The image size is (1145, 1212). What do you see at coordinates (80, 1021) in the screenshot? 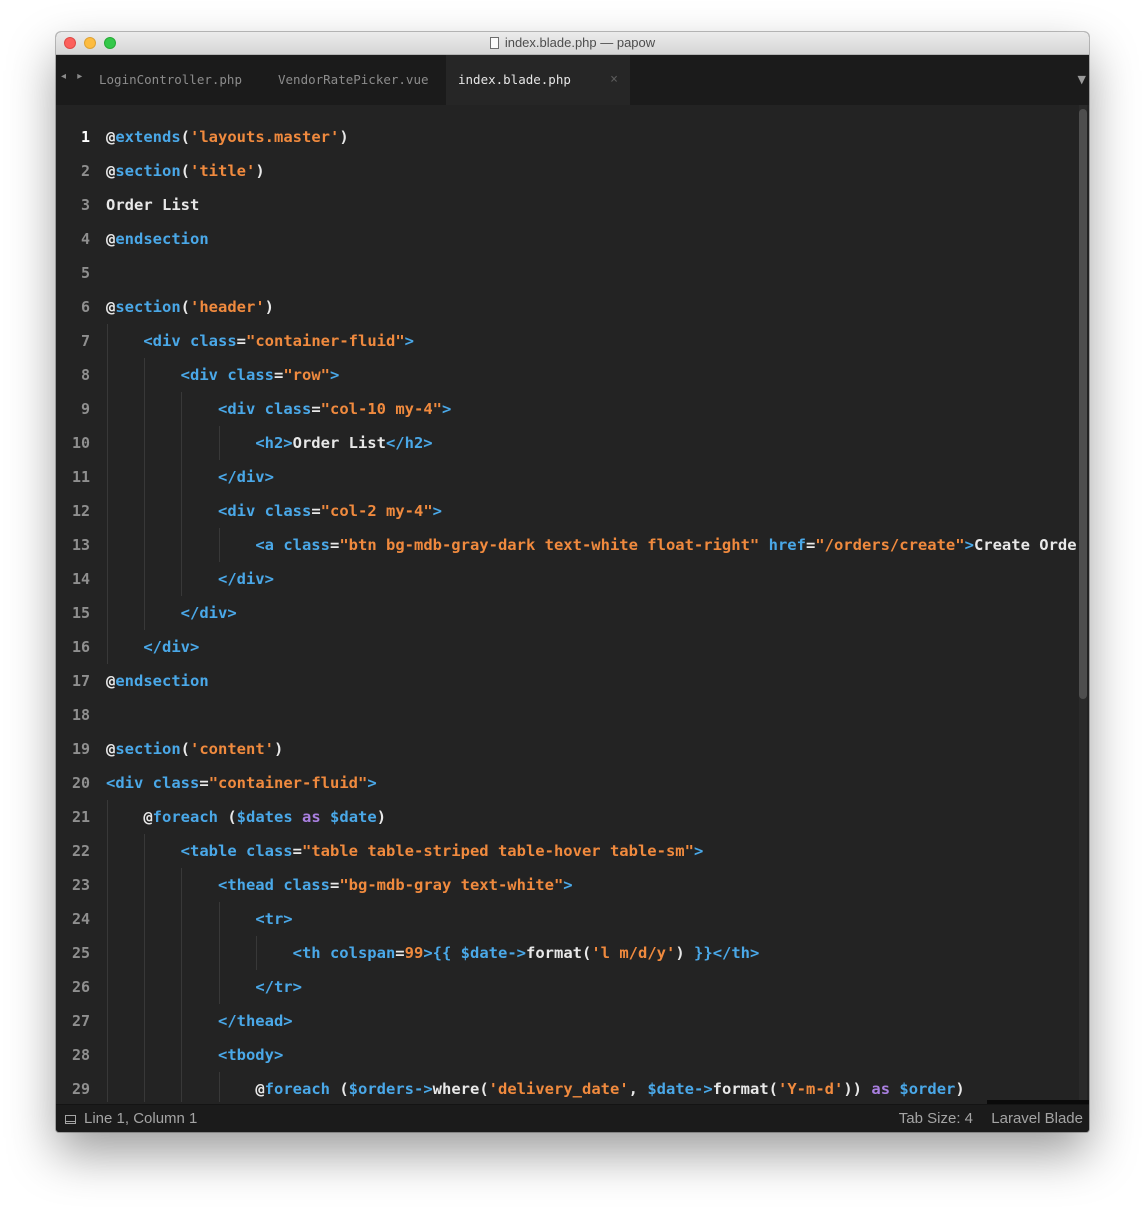
I see `line-number: 27` at bounding box center [80, 1021].